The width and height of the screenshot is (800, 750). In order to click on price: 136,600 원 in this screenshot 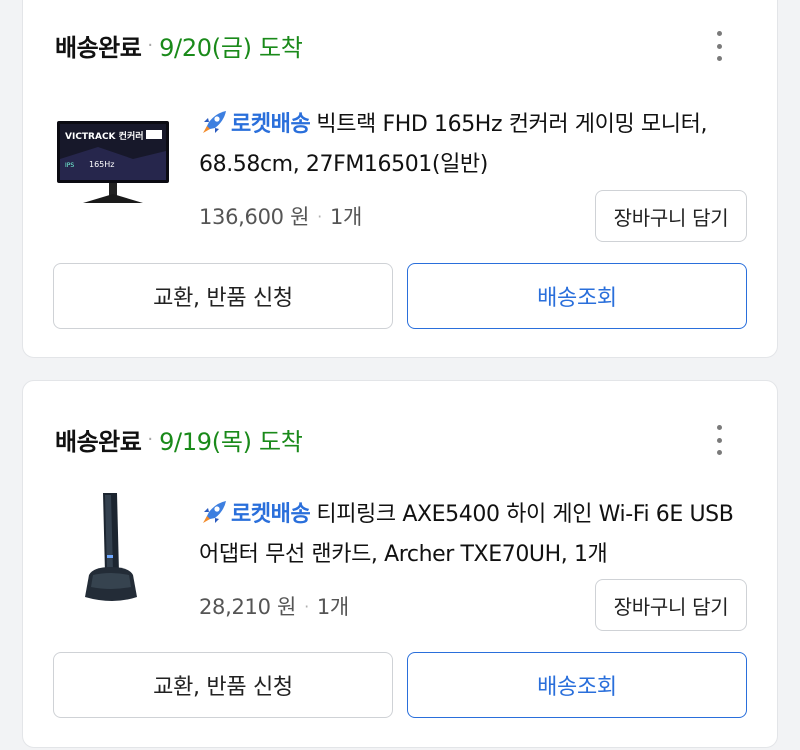, I will do `click(254, 217)`.